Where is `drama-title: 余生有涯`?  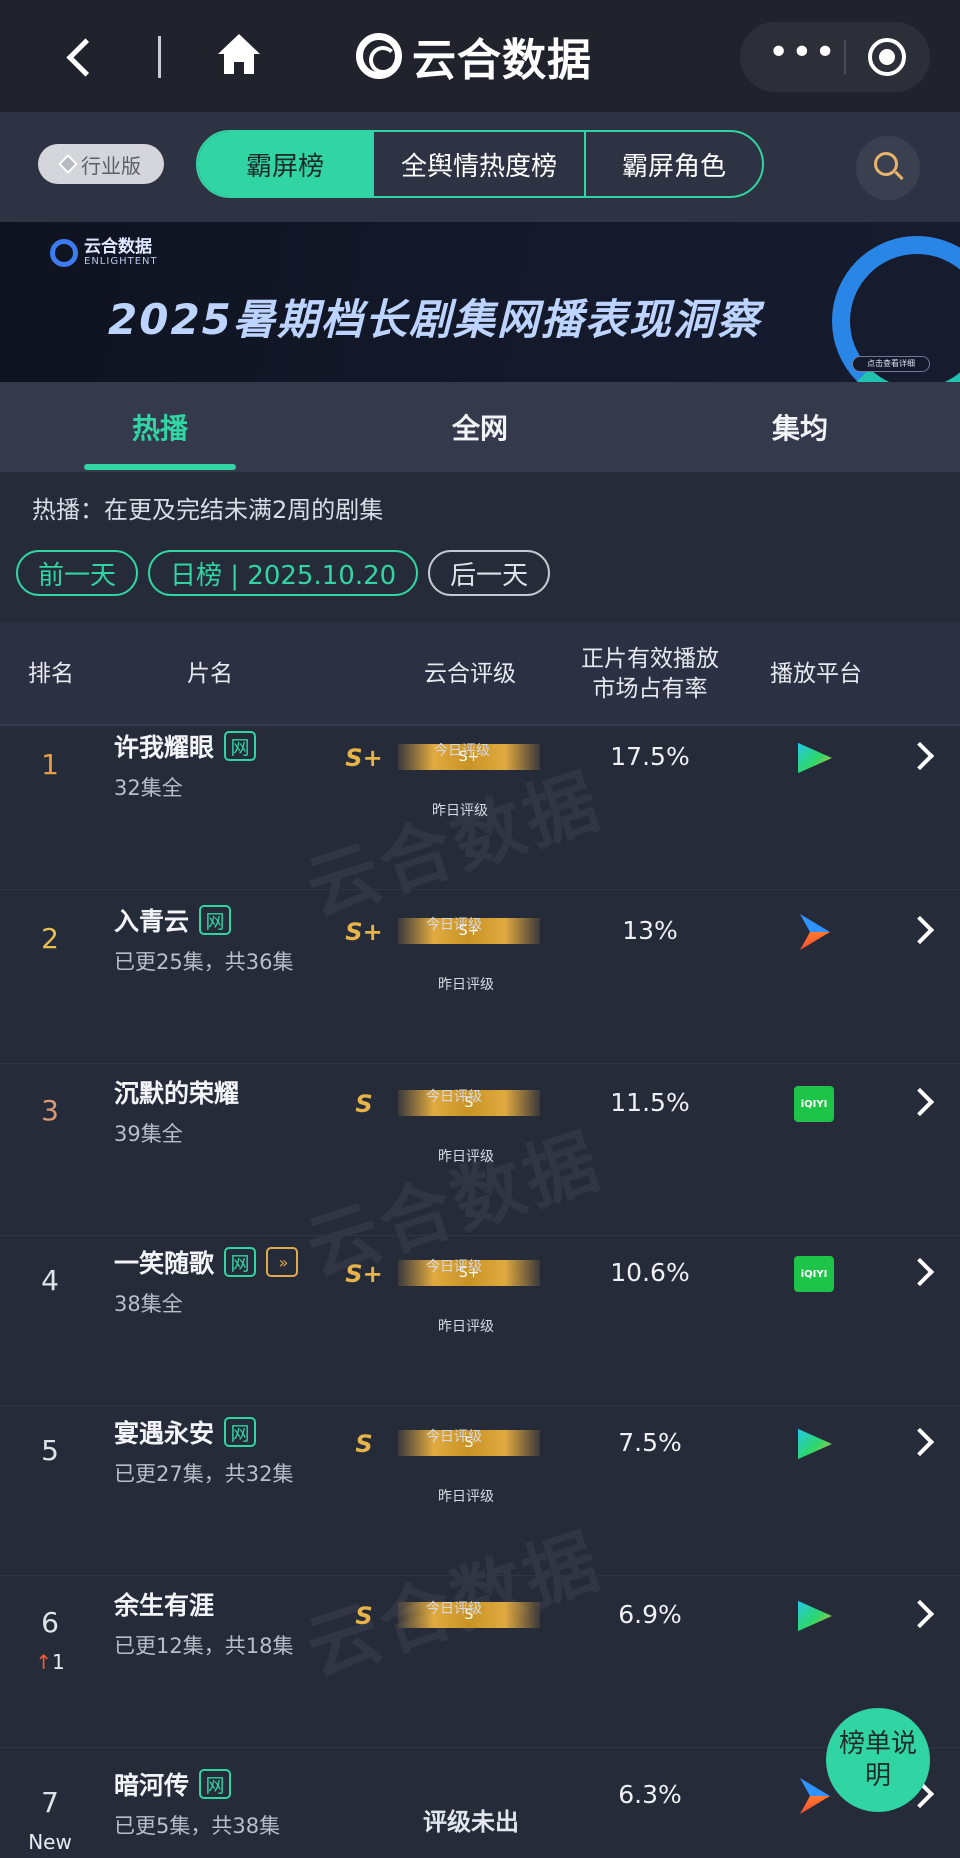
drama-title: 余生有涯 is located at coordinates (164, 1605).